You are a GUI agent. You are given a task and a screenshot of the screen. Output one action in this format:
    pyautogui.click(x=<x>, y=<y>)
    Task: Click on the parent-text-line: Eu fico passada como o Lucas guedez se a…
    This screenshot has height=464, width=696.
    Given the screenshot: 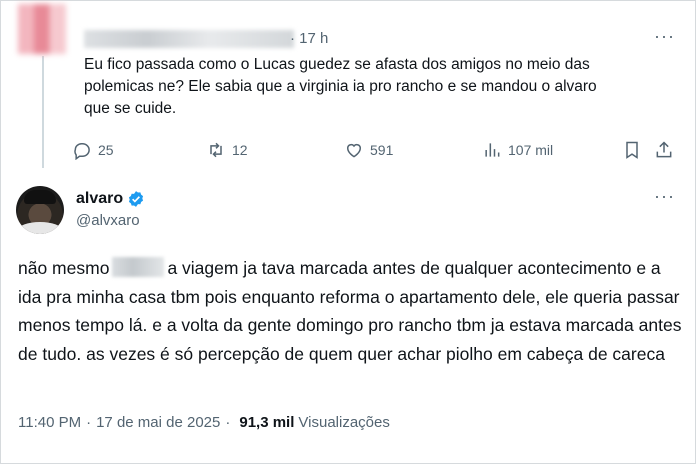 What is the action you would take?
    pyautogui.click(x=337, y=64)
    